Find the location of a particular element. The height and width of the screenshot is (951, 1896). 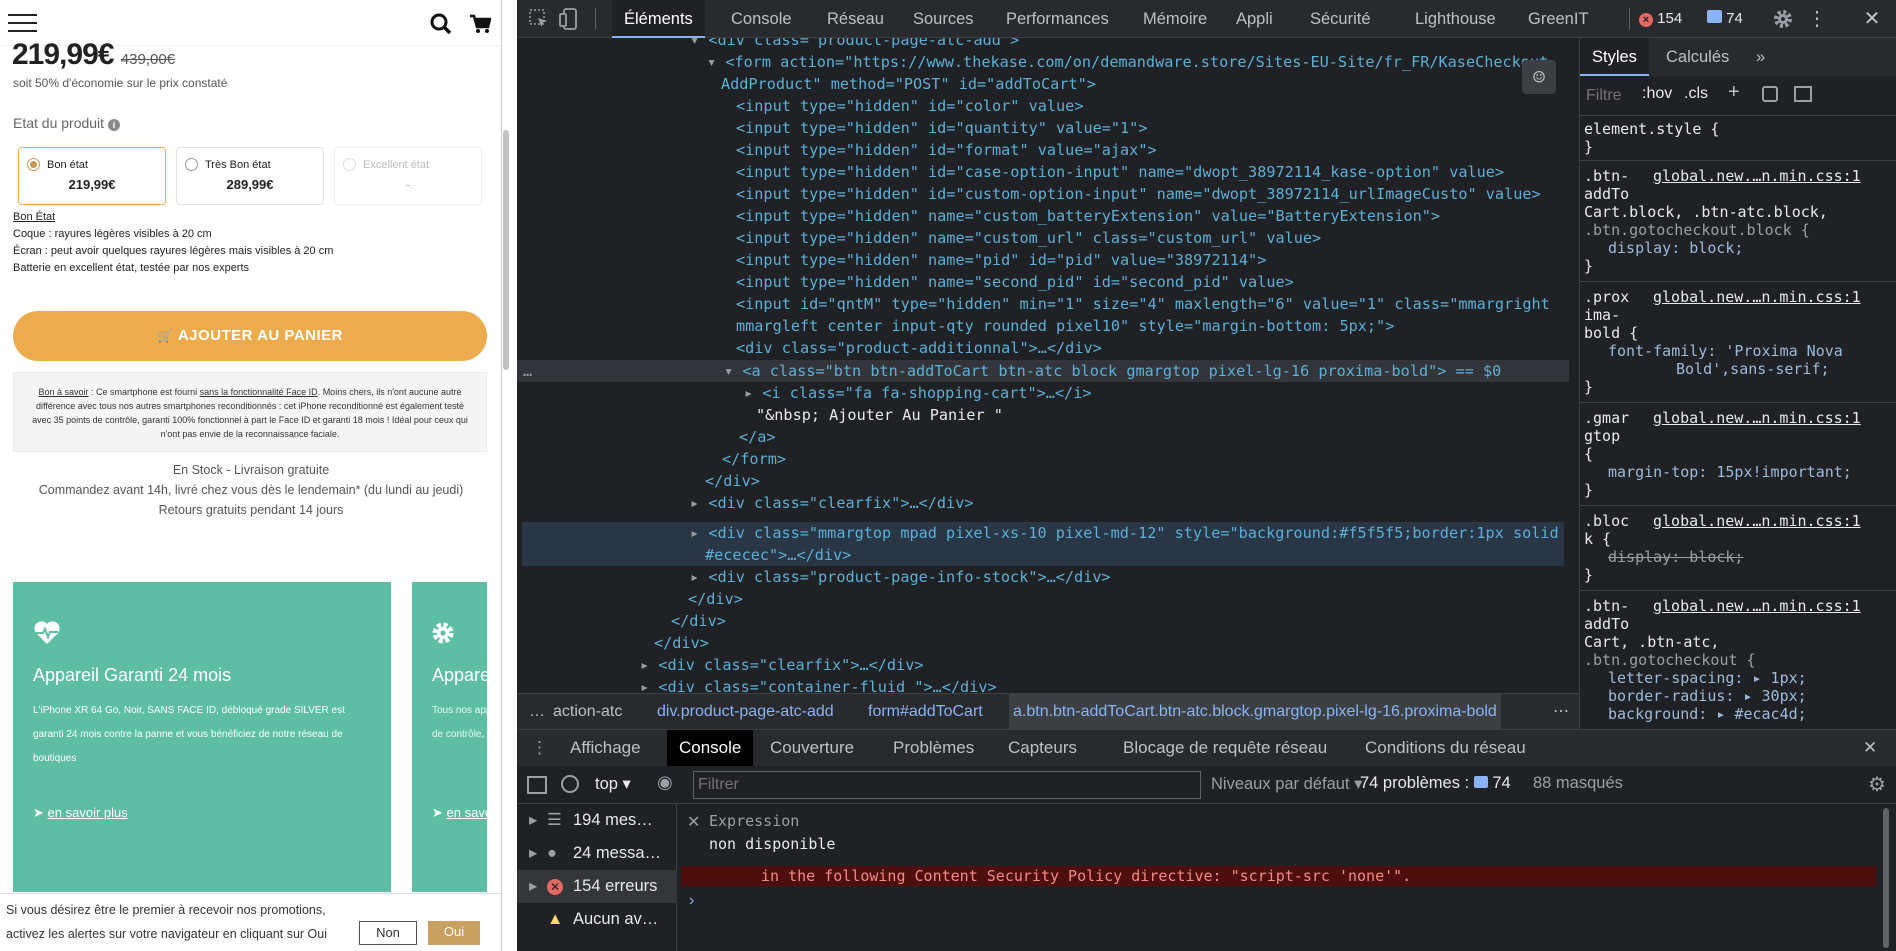

tab-performance: Performances is located at coordinates (1057, 19).